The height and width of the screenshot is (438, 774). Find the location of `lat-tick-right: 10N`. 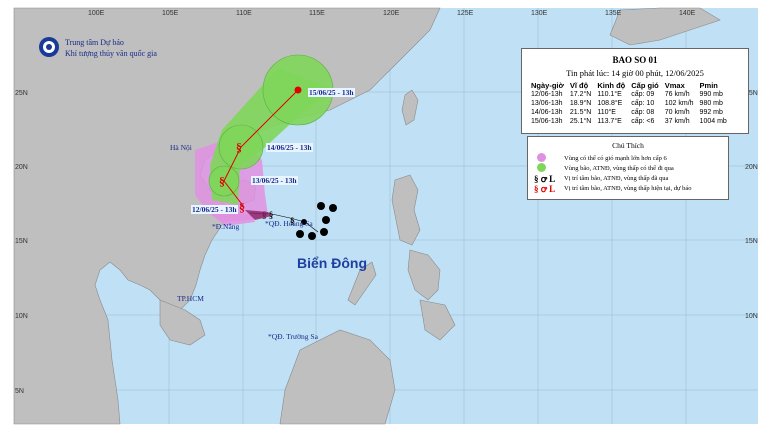

lat-tick-right: 10N is located at coordinates (751, 316).